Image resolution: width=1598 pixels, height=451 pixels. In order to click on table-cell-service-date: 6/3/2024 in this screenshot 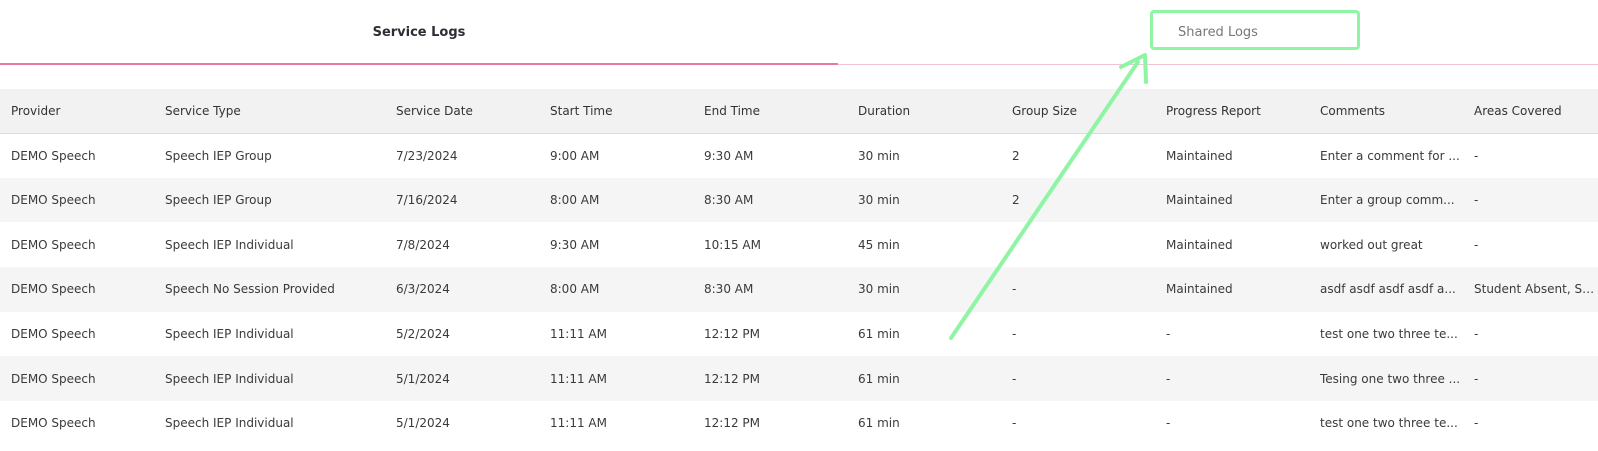, I will do `click(423, 289)`.